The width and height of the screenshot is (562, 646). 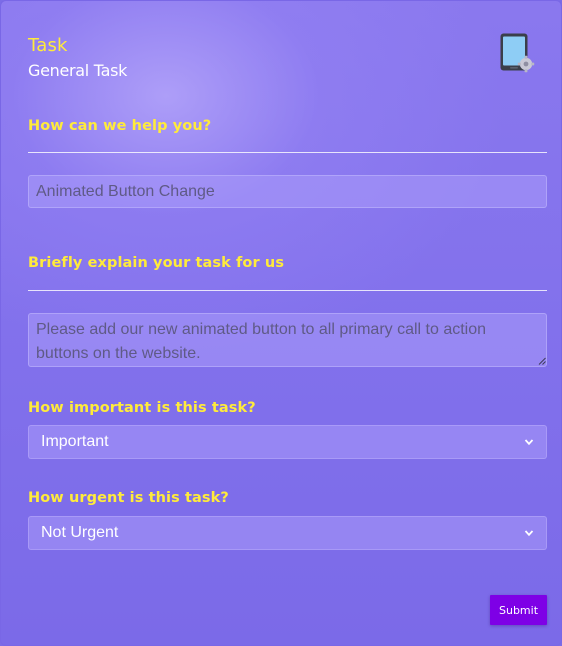 I want to click on page-subtitle: General Task, so click(x=78, y=70).